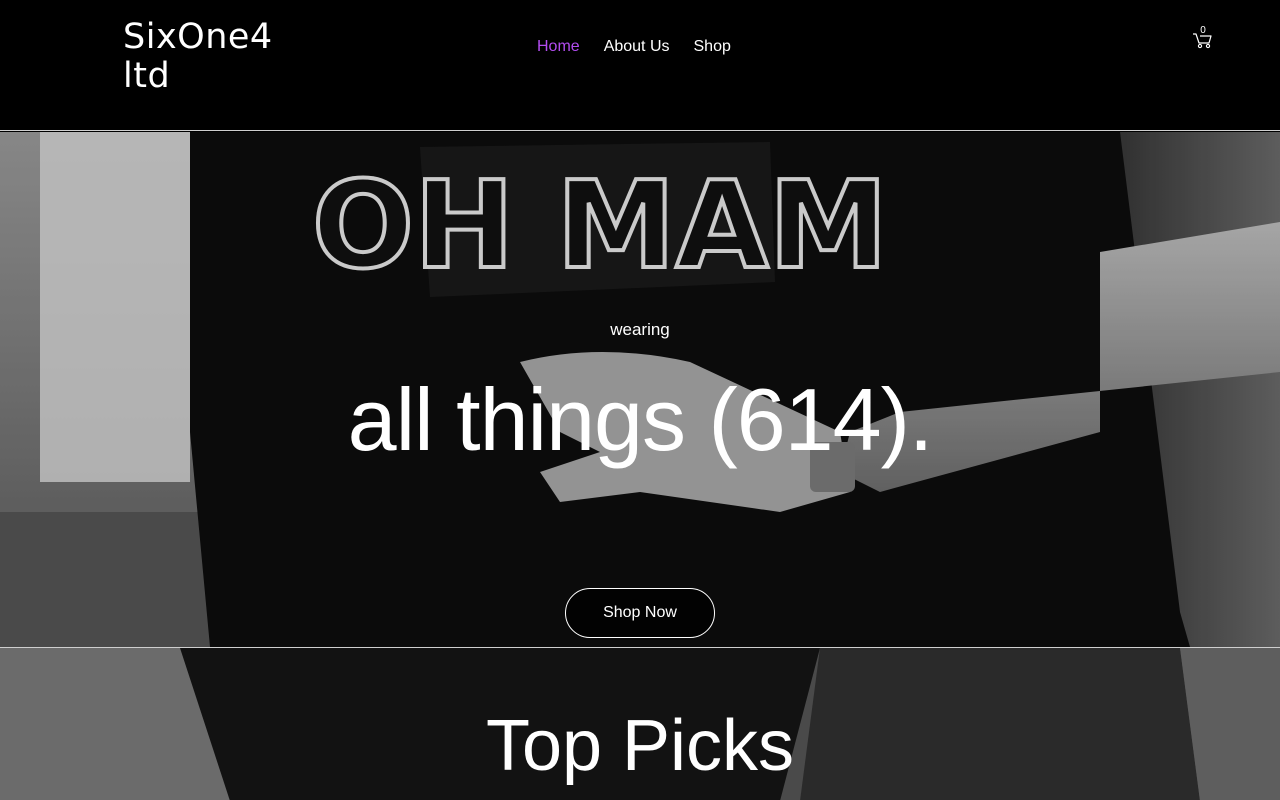  Describe the element at coordinates (1203, 30) in the screenshot. I see `cart-count-badge: 0` at that location.